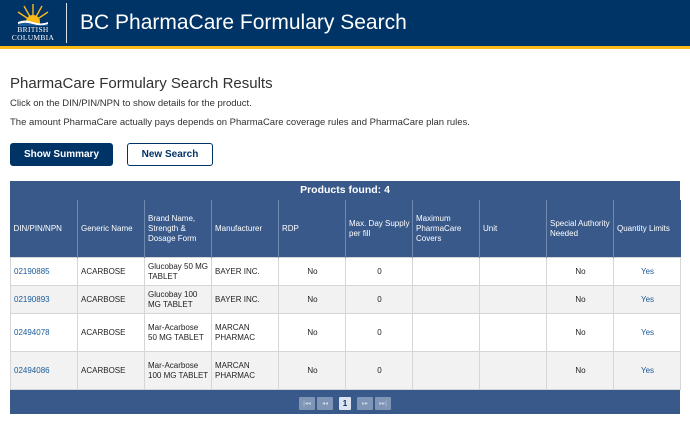  I want to click on show-summary-button: Show Summary, so click(61, 154).